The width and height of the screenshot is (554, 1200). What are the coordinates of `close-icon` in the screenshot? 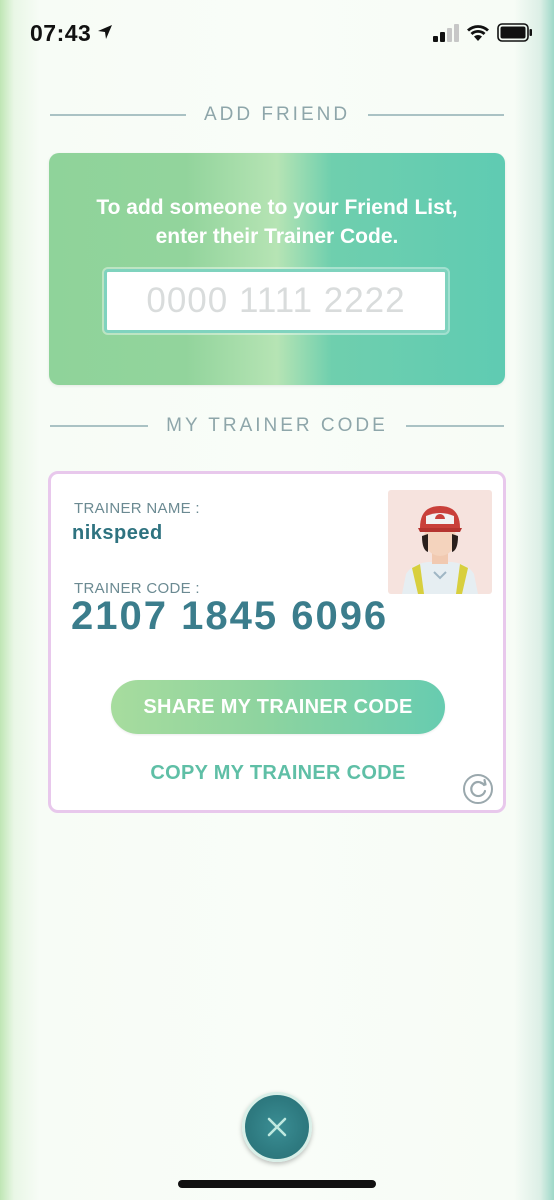 It's located at (277, 1127).